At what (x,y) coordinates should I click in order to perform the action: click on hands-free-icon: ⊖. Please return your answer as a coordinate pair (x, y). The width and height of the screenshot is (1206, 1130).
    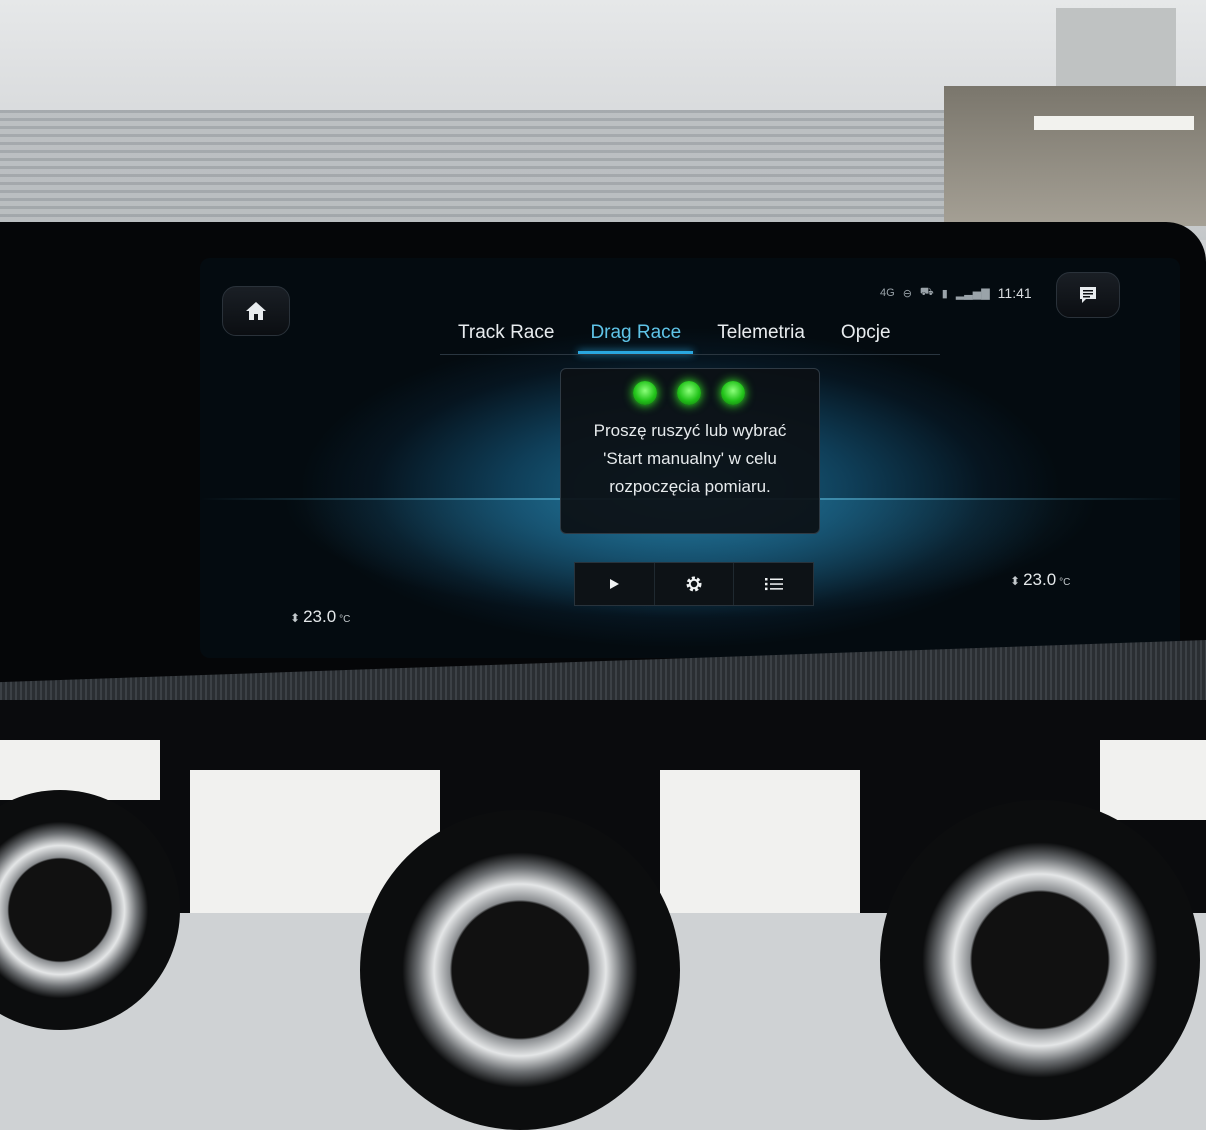
    Looking at the image, I should click on (907, 293).